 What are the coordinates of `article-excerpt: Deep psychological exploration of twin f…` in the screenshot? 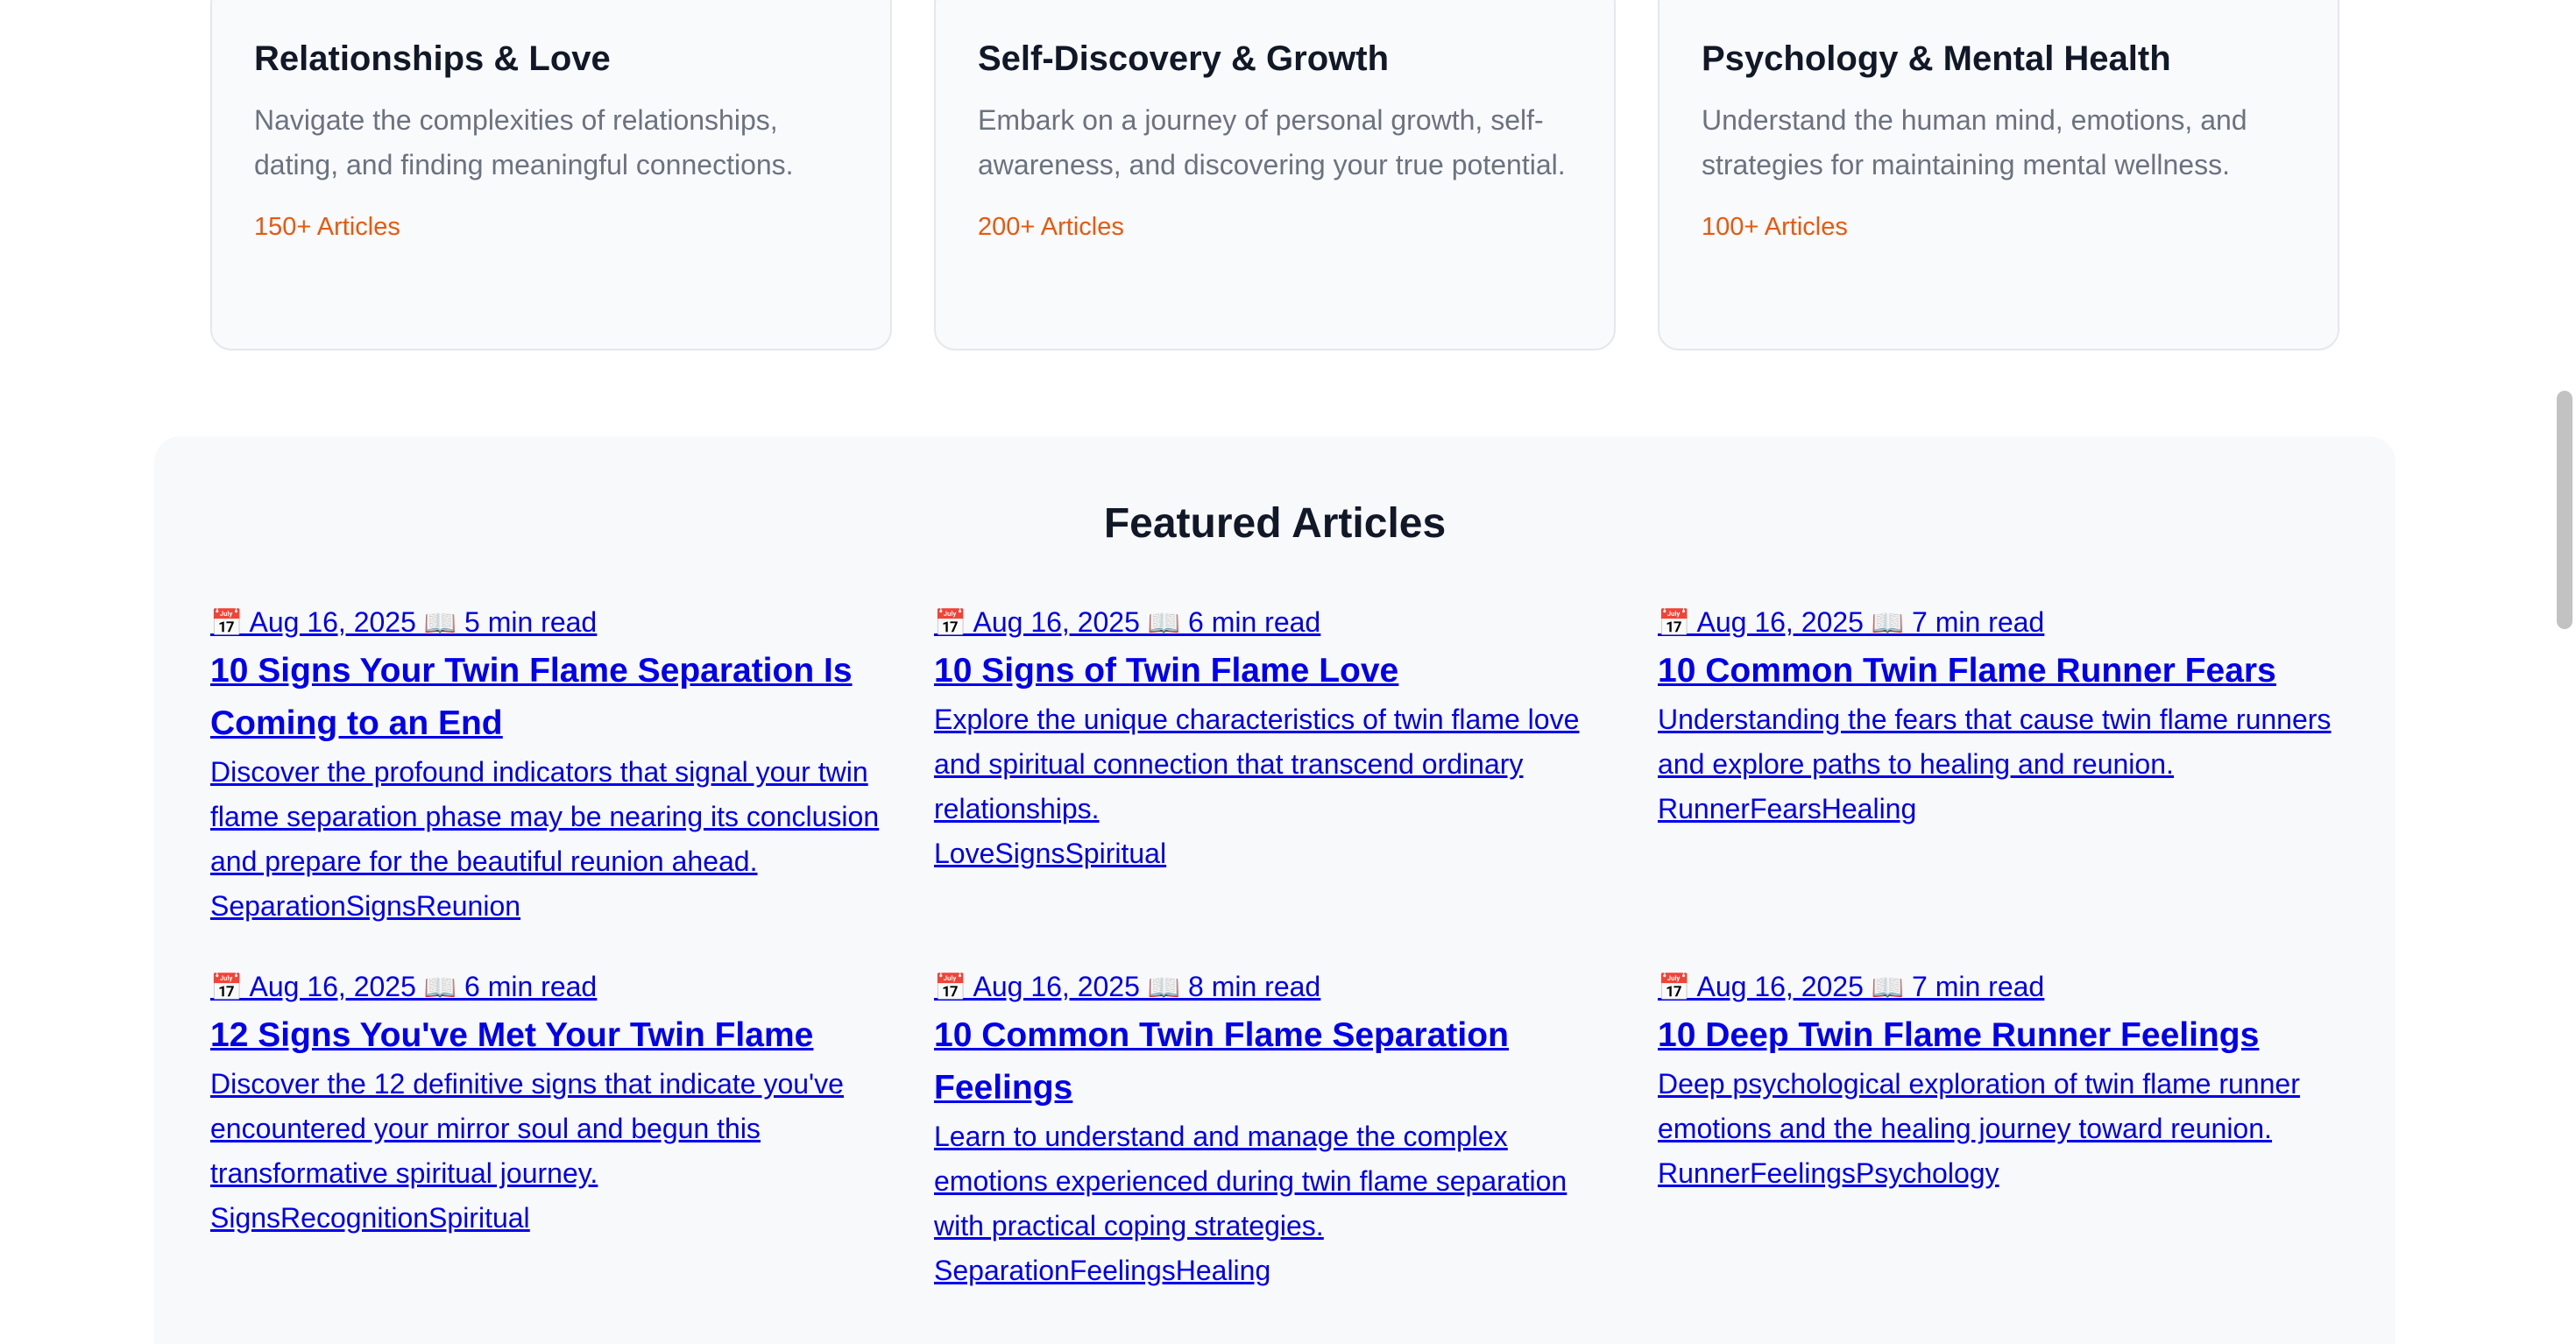 It's located at (1979, 1106).